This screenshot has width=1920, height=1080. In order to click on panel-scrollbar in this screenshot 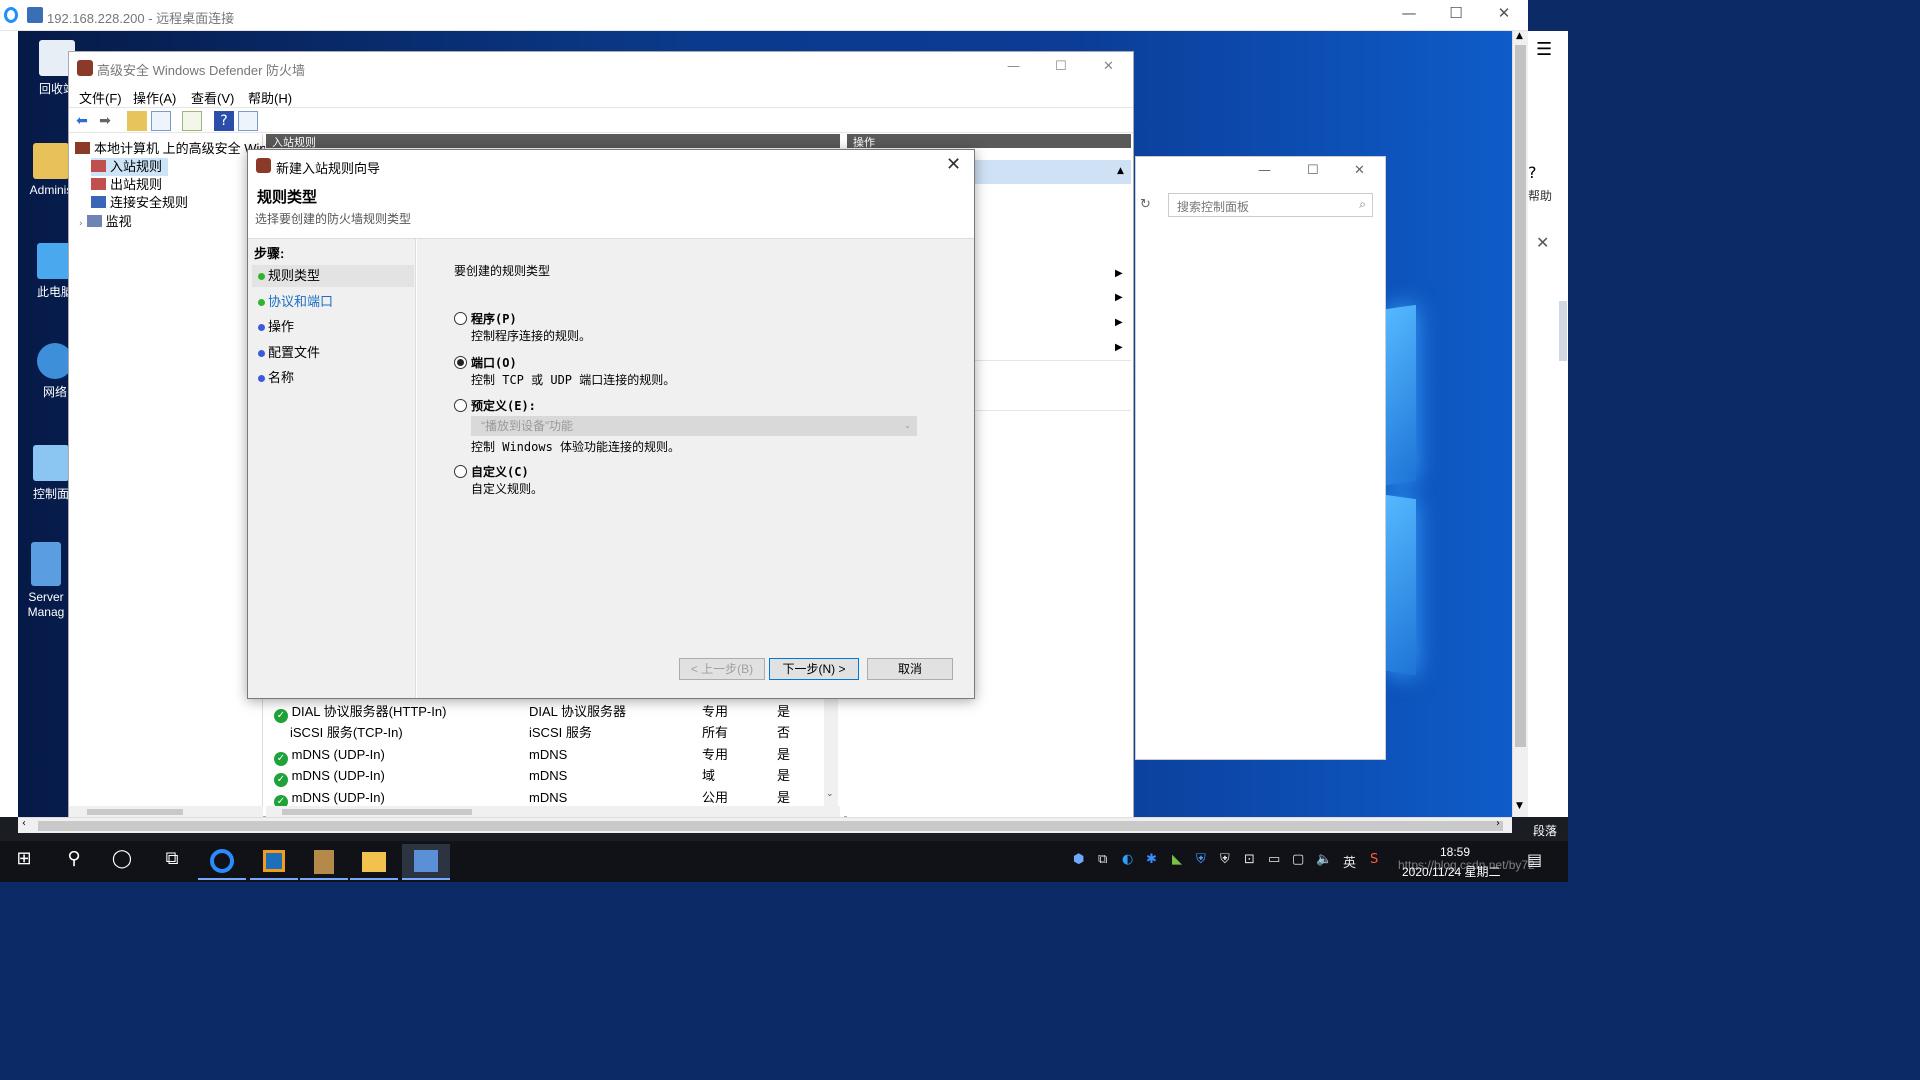, I will do `click(1563, 331)`.